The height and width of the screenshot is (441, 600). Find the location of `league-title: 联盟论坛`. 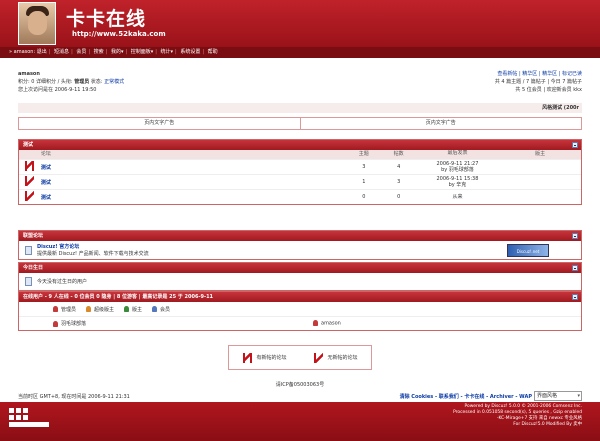

league-title: 联盟论坛 is located at coordinates (33, 236).